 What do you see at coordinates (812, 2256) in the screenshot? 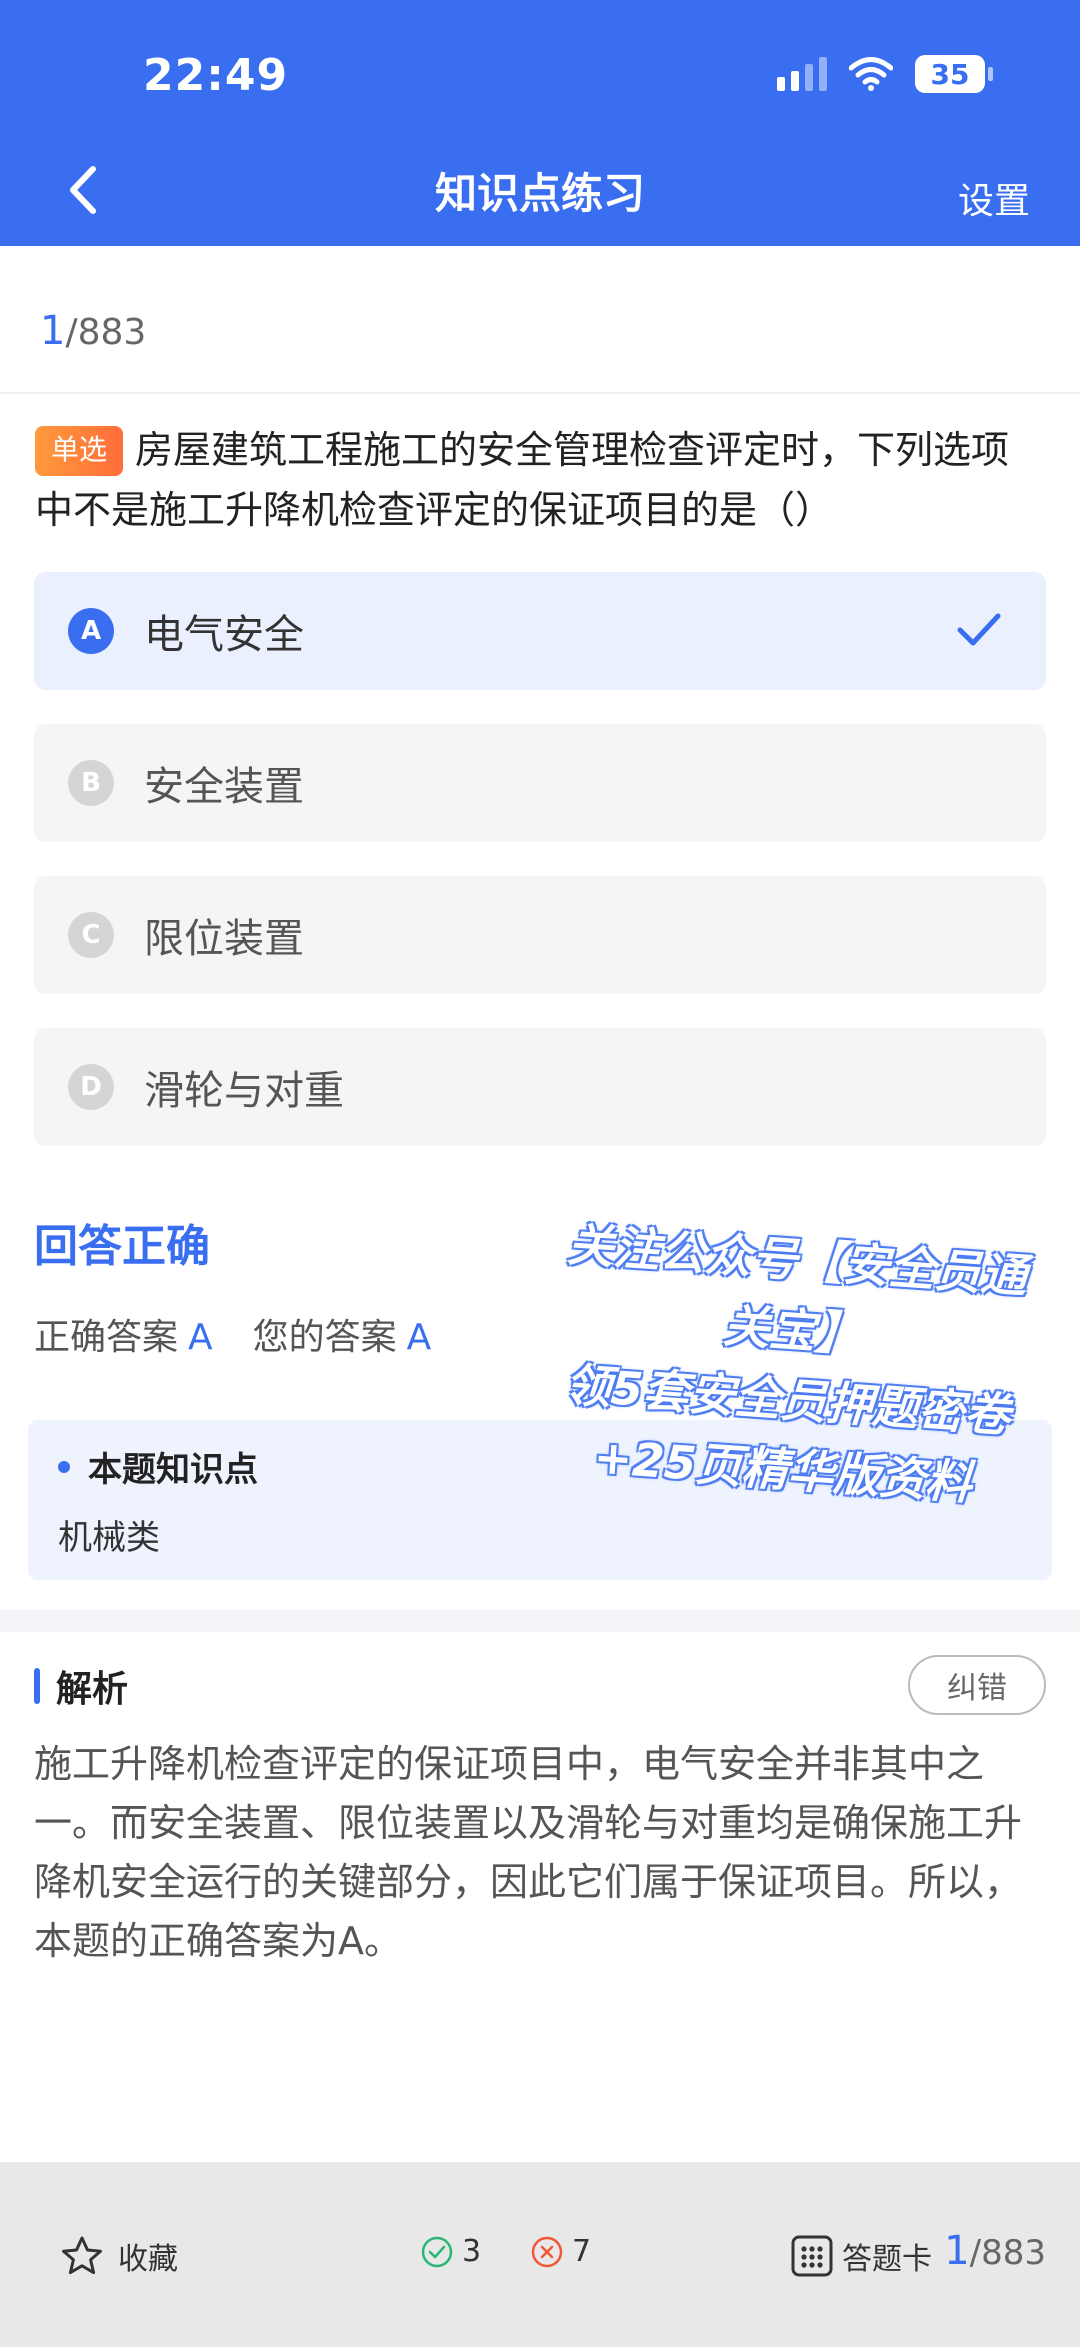
I see `grid-icon` at bounding box center [812, 2256].